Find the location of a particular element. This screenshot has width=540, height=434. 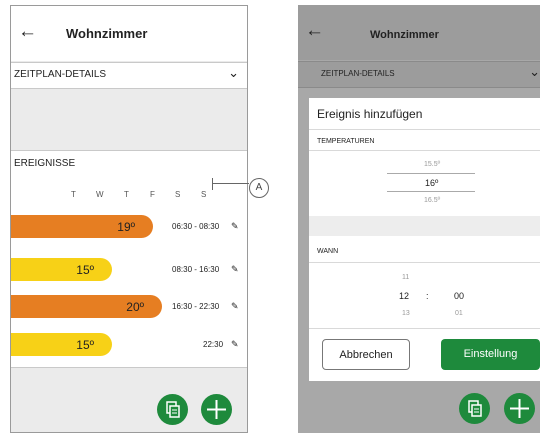

day-tuesday: T is located at coordinates (73, 194).